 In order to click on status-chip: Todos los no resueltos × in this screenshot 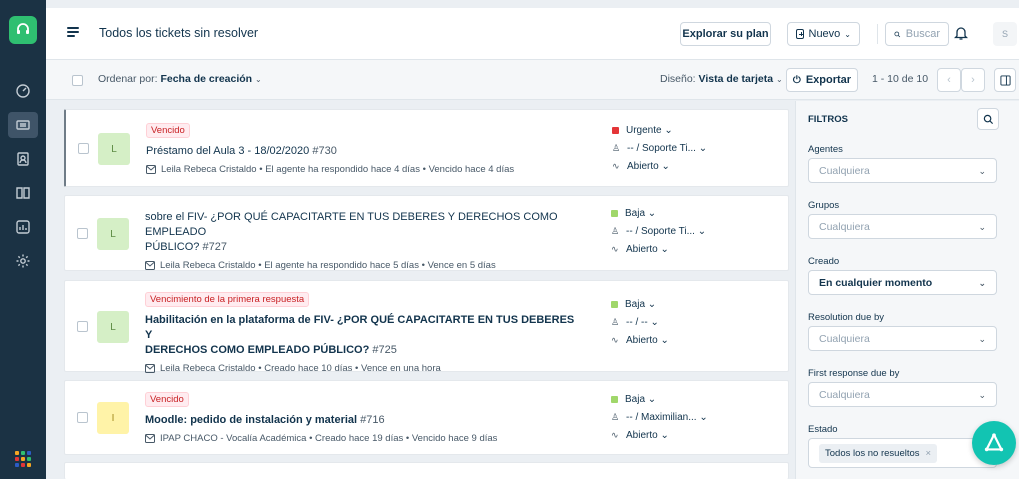, I will do `click(878, 453)`.